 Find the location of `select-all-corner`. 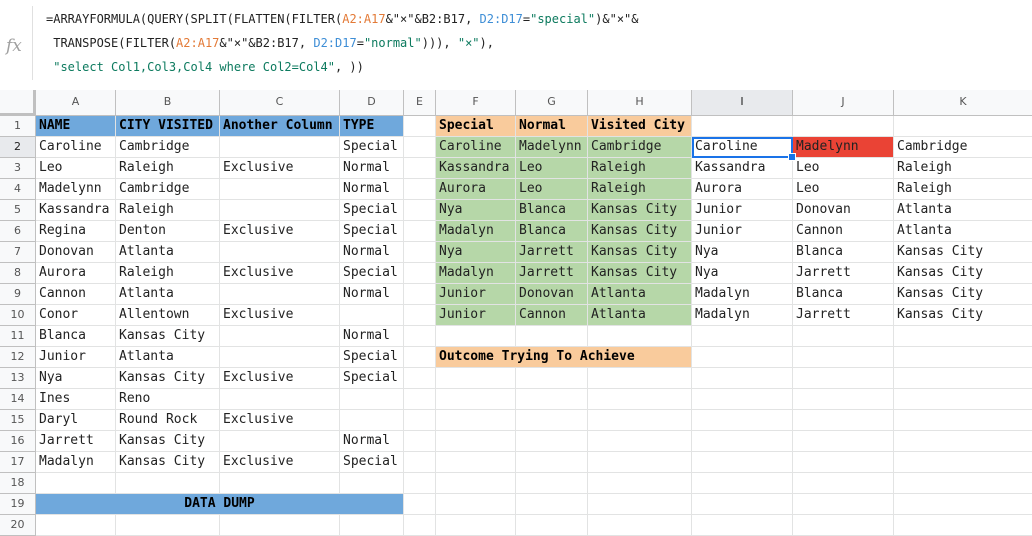

select-all-corner is located at coordinates (18, 103).